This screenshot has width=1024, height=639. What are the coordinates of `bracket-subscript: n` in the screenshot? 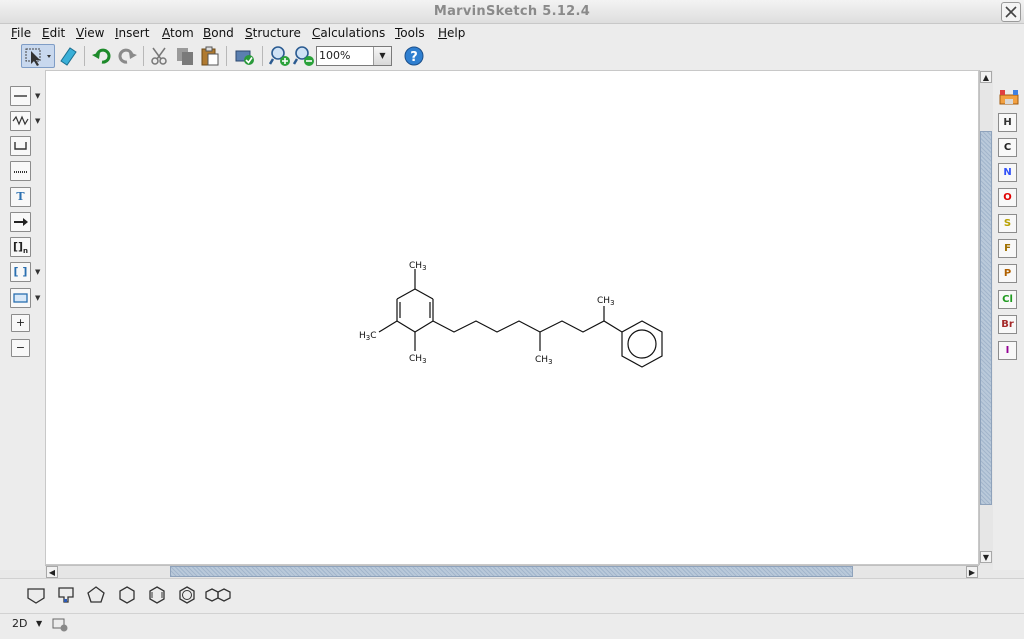 It's located at (26, 251).